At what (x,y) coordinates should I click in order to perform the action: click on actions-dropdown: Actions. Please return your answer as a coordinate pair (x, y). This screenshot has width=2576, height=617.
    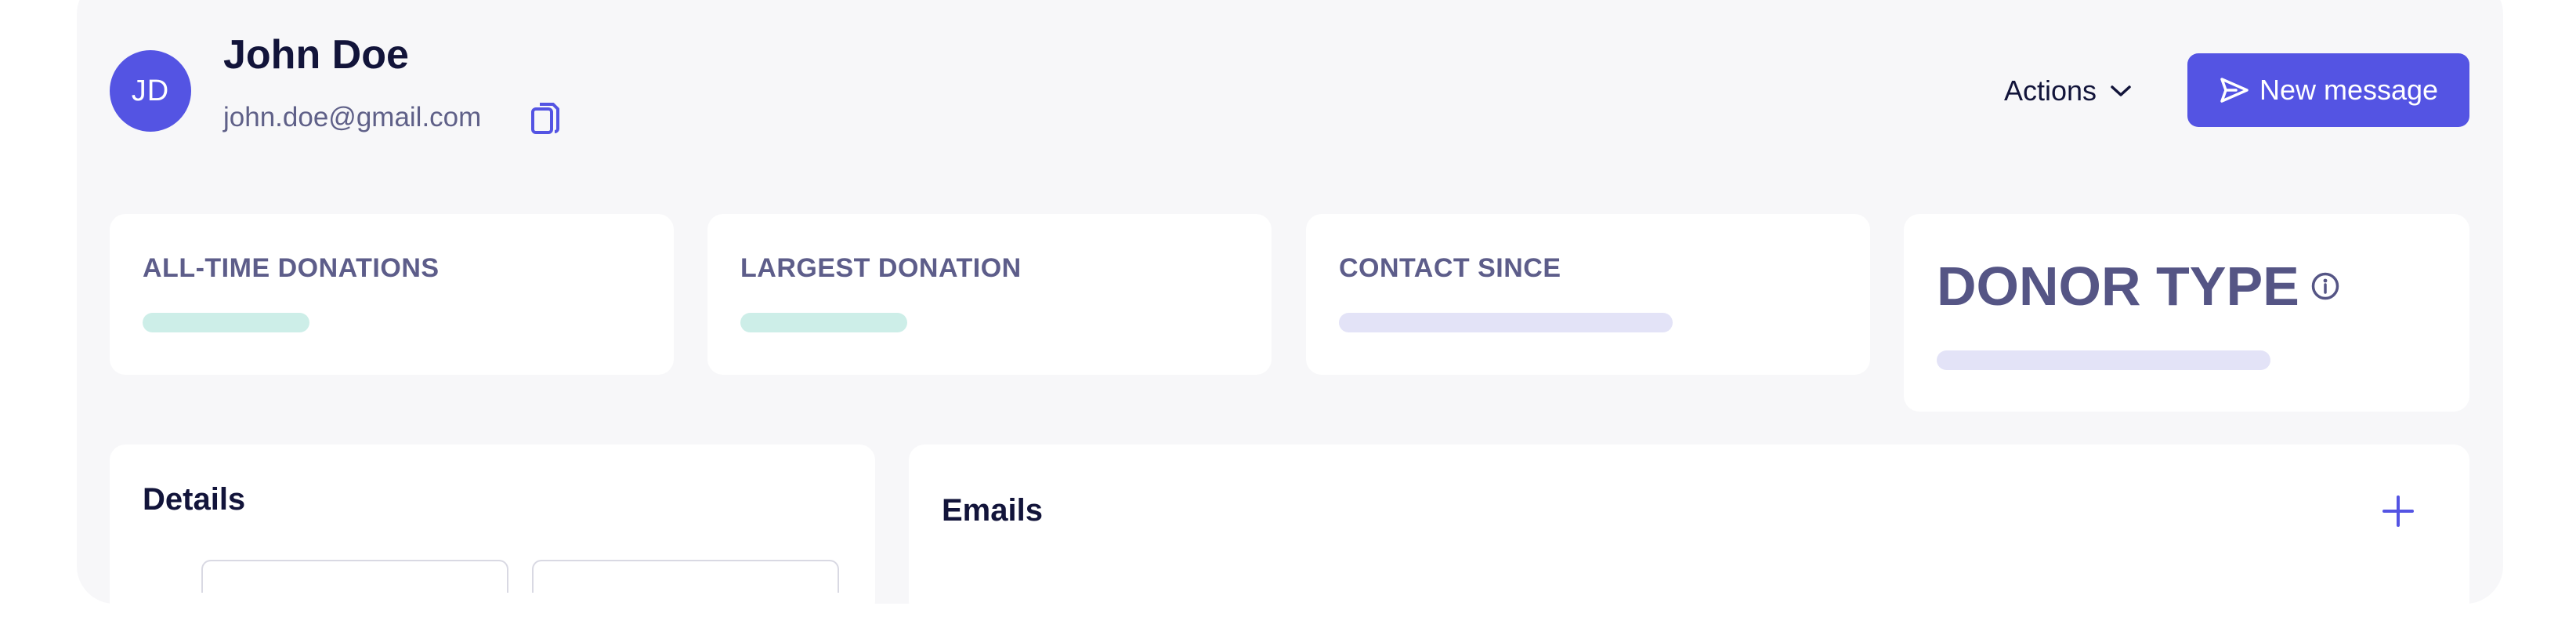
    Looking at the image, I should click on (2069, 91).